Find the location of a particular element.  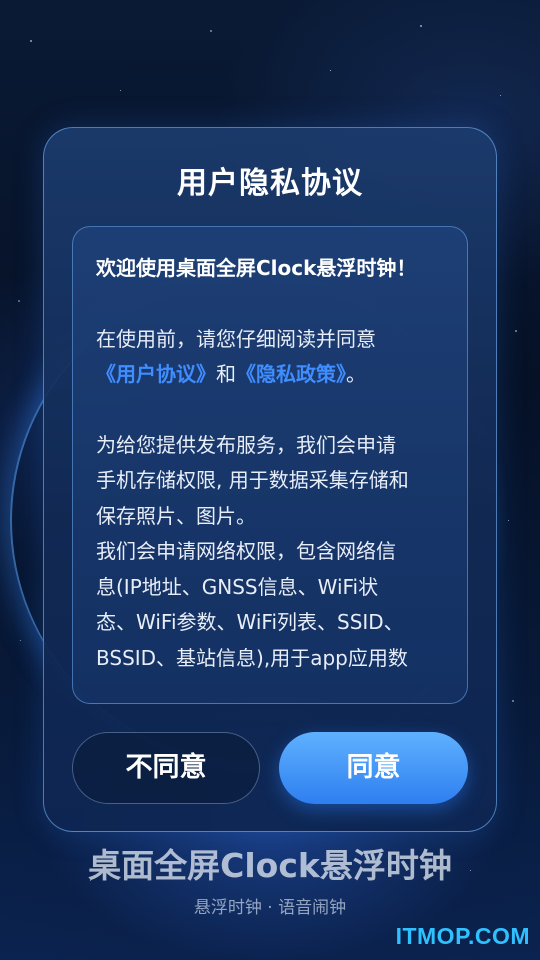

body-line: BSSID、基站信息),用于app应用数 is located at coordinates (252, 657).